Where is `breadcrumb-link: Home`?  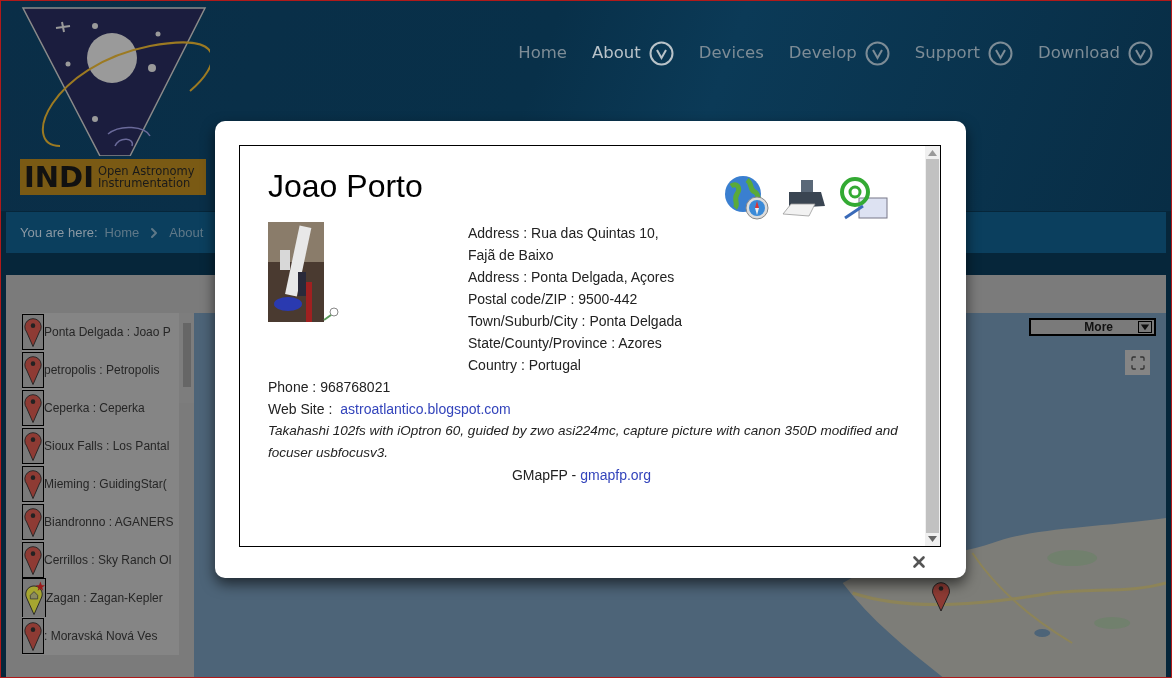
breadcrumb-link: Home is located at coordinates (122, 232).